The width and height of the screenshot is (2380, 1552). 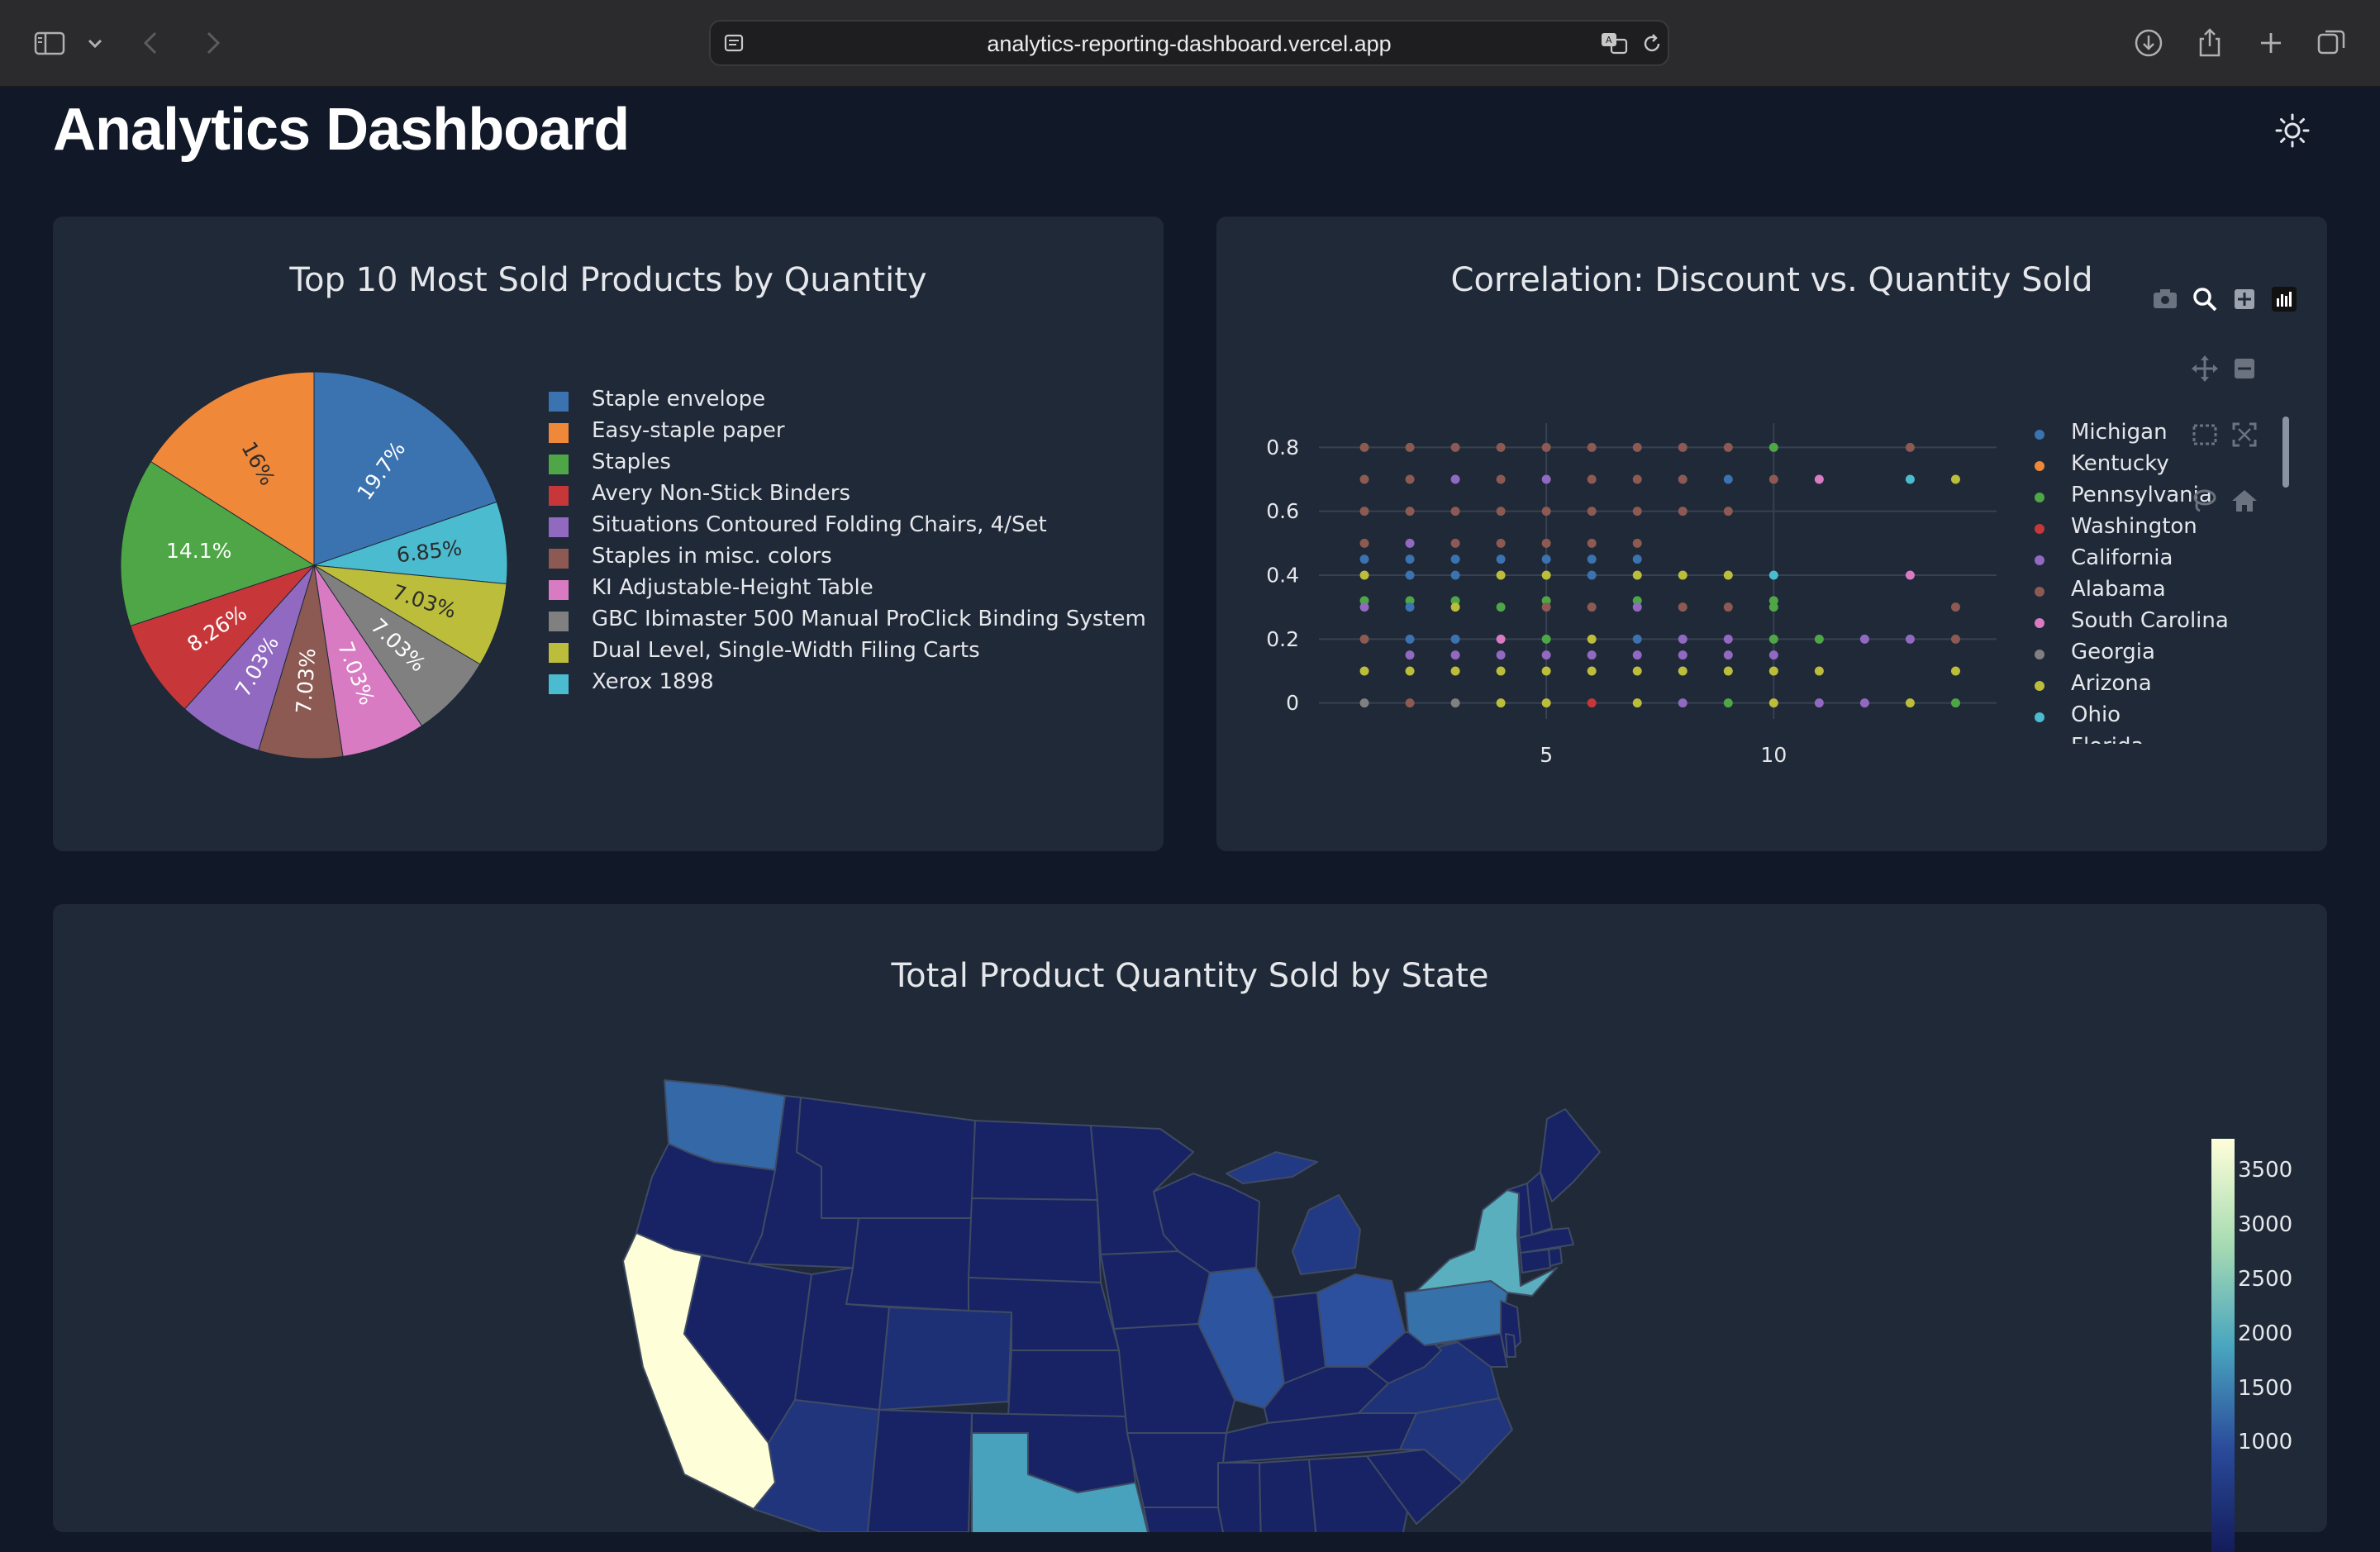 What do you see at coordinates (1615, 44) in the screenshot?
I see `translate-icon: A` at bounding box center [1615, 44].